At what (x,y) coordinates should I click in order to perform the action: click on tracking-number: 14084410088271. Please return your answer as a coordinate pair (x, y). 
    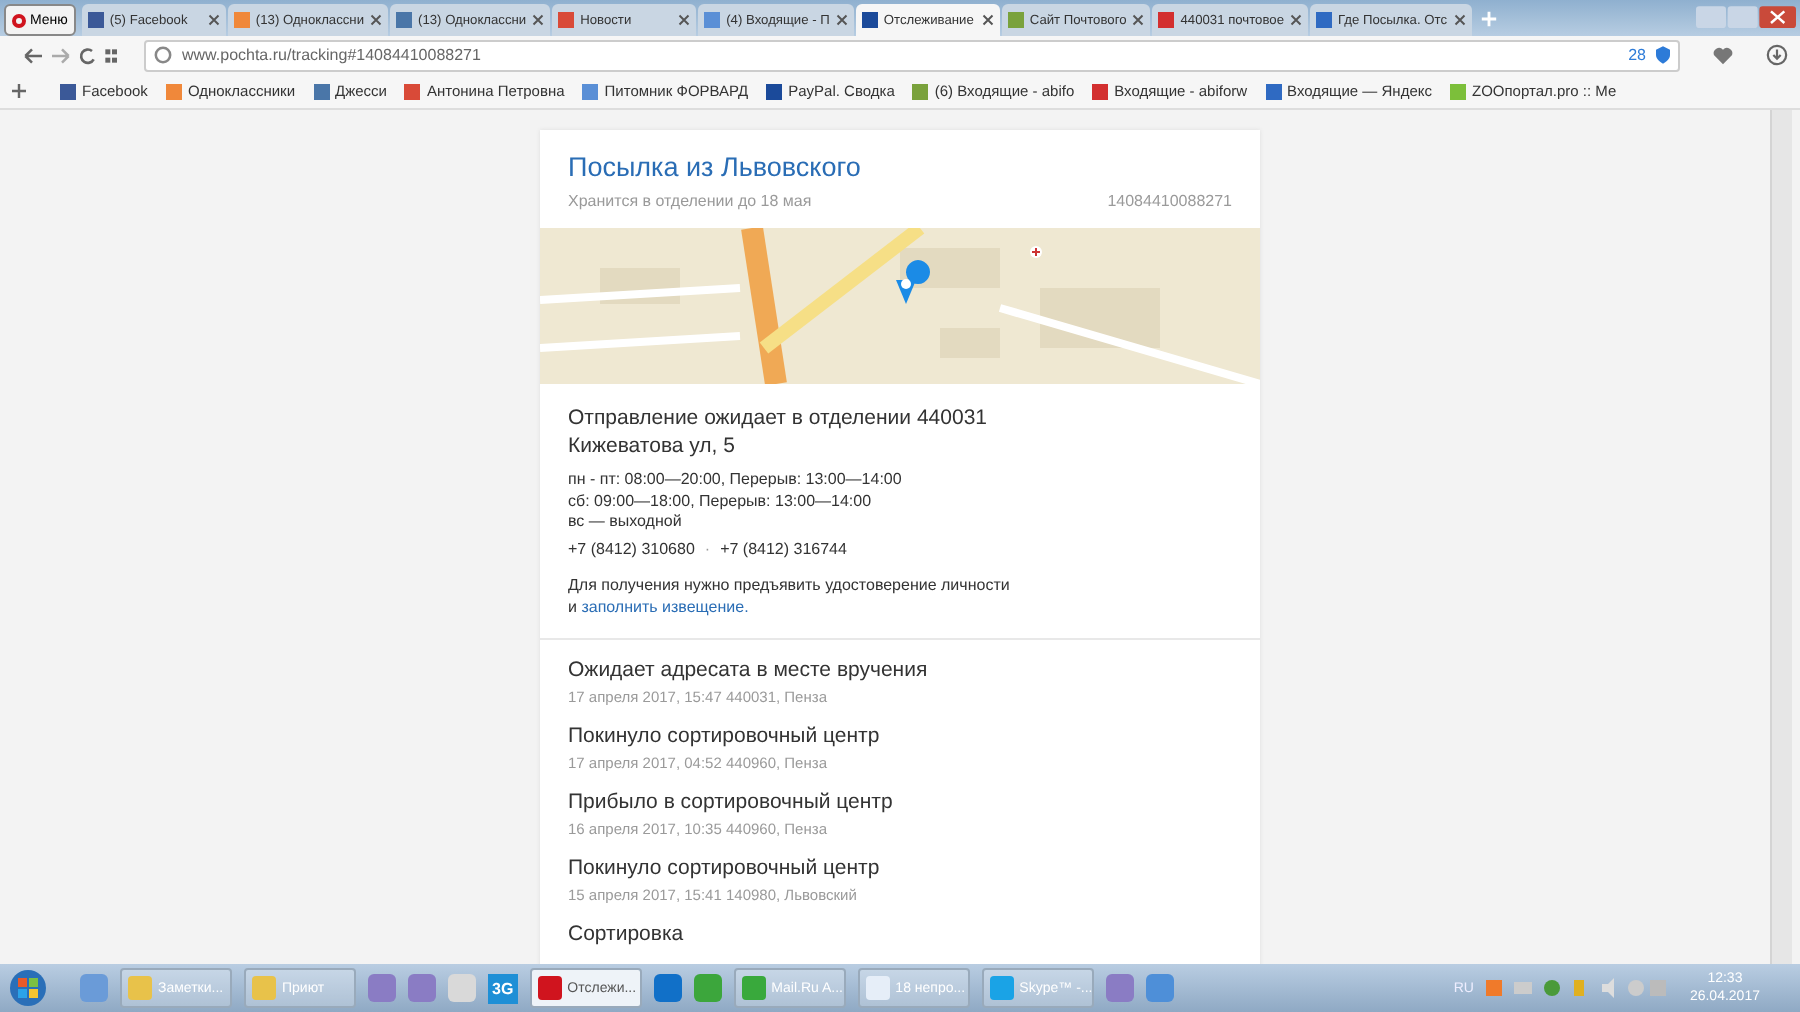
    Looking at the image, I should click on (1169, 201).